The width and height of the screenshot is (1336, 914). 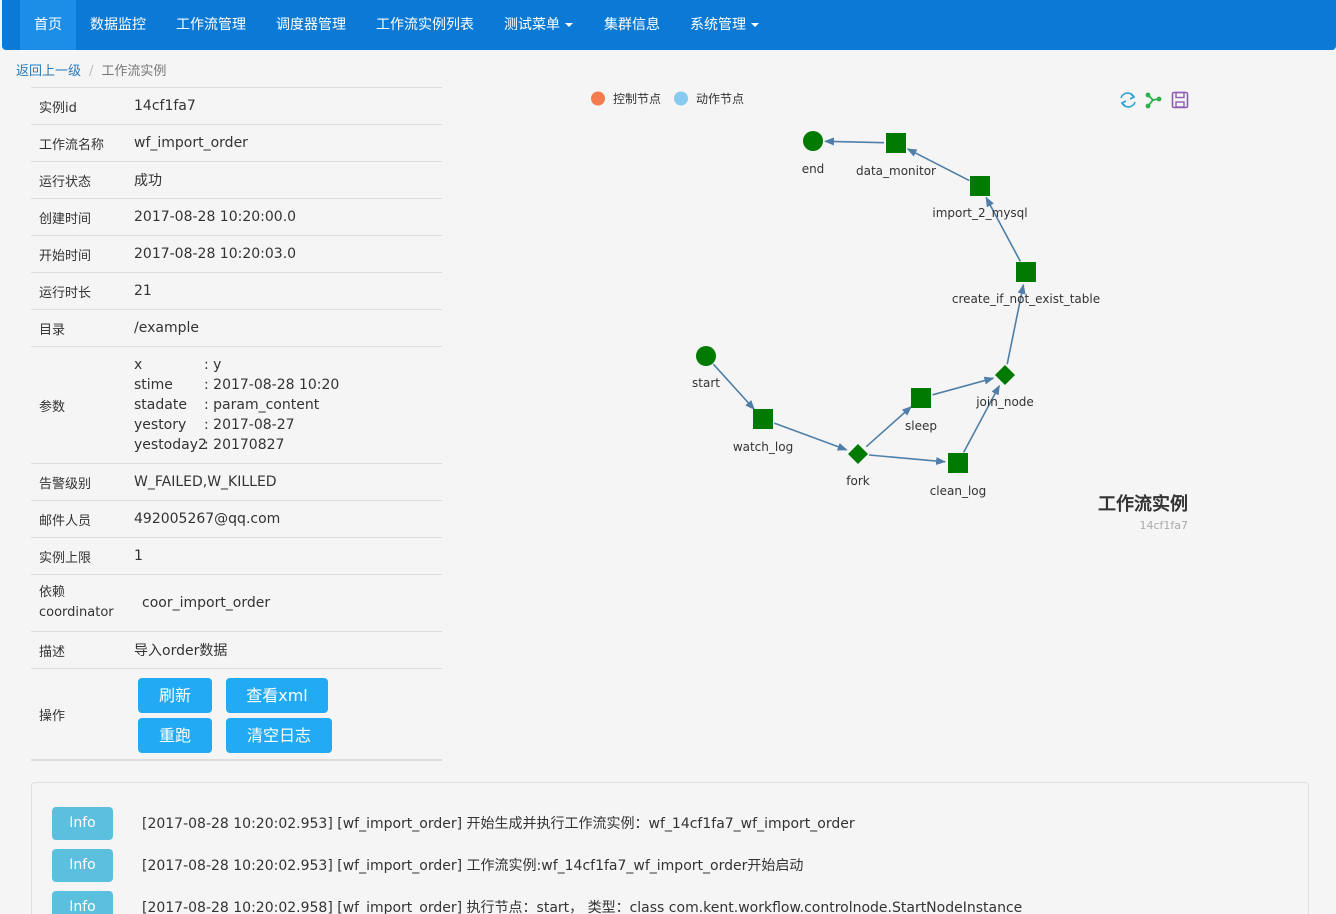 I want to click on graph-layout-icon, so click(x=1153, y=100).